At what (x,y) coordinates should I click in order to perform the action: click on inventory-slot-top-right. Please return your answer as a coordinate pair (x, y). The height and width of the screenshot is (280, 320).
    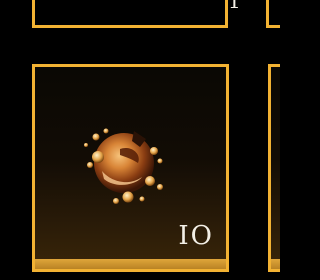
    Looking at the image, I should click on (273, 14).